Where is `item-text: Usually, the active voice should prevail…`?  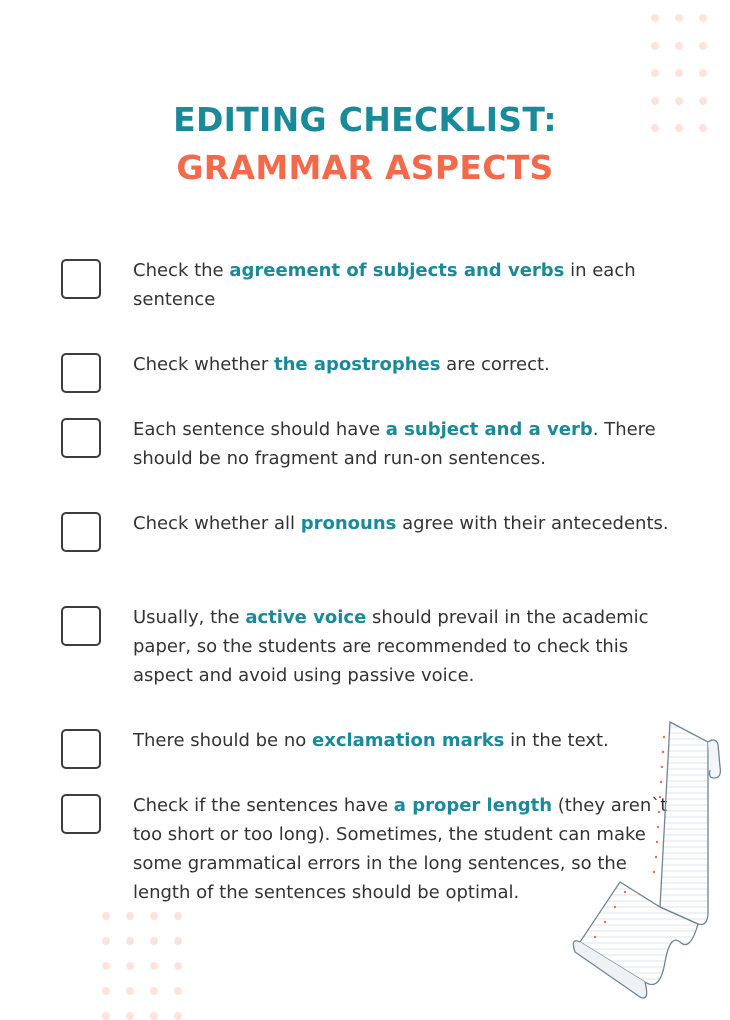
item-text: Usually, the active voice should prevail… is located at coordinates (391, 646).